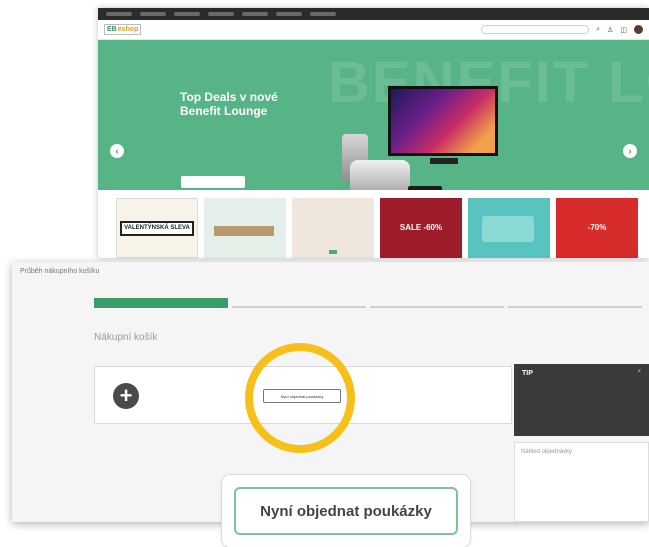 This screenshot has height=547, width=649. Describe the element at coordinates (610, 30) in the screenshot. I see `user-icon: ♙` at that location.